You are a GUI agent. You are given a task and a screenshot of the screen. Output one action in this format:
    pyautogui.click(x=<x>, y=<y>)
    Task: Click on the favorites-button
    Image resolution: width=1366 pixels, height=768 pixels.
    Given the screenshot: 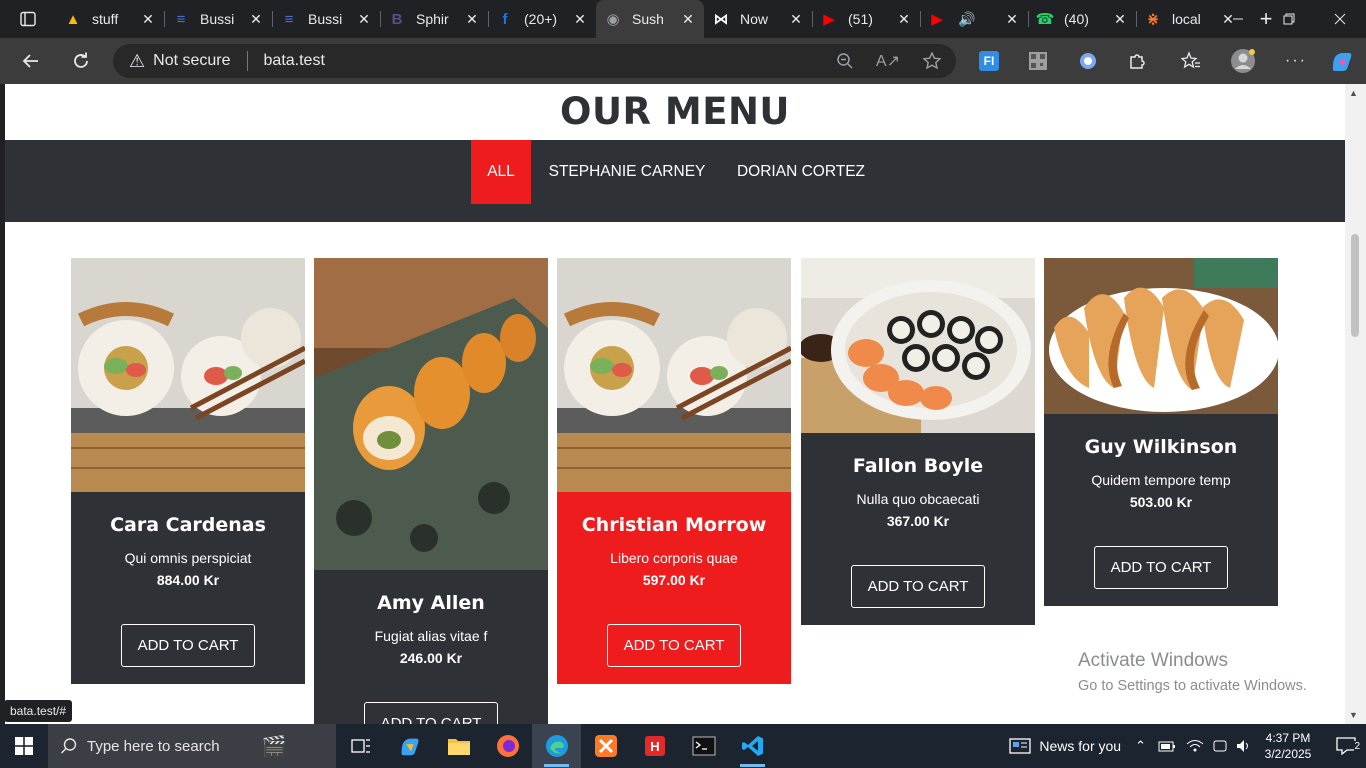 What is the action you would take?
    pyautogui.click(x=1191, y=61)
    